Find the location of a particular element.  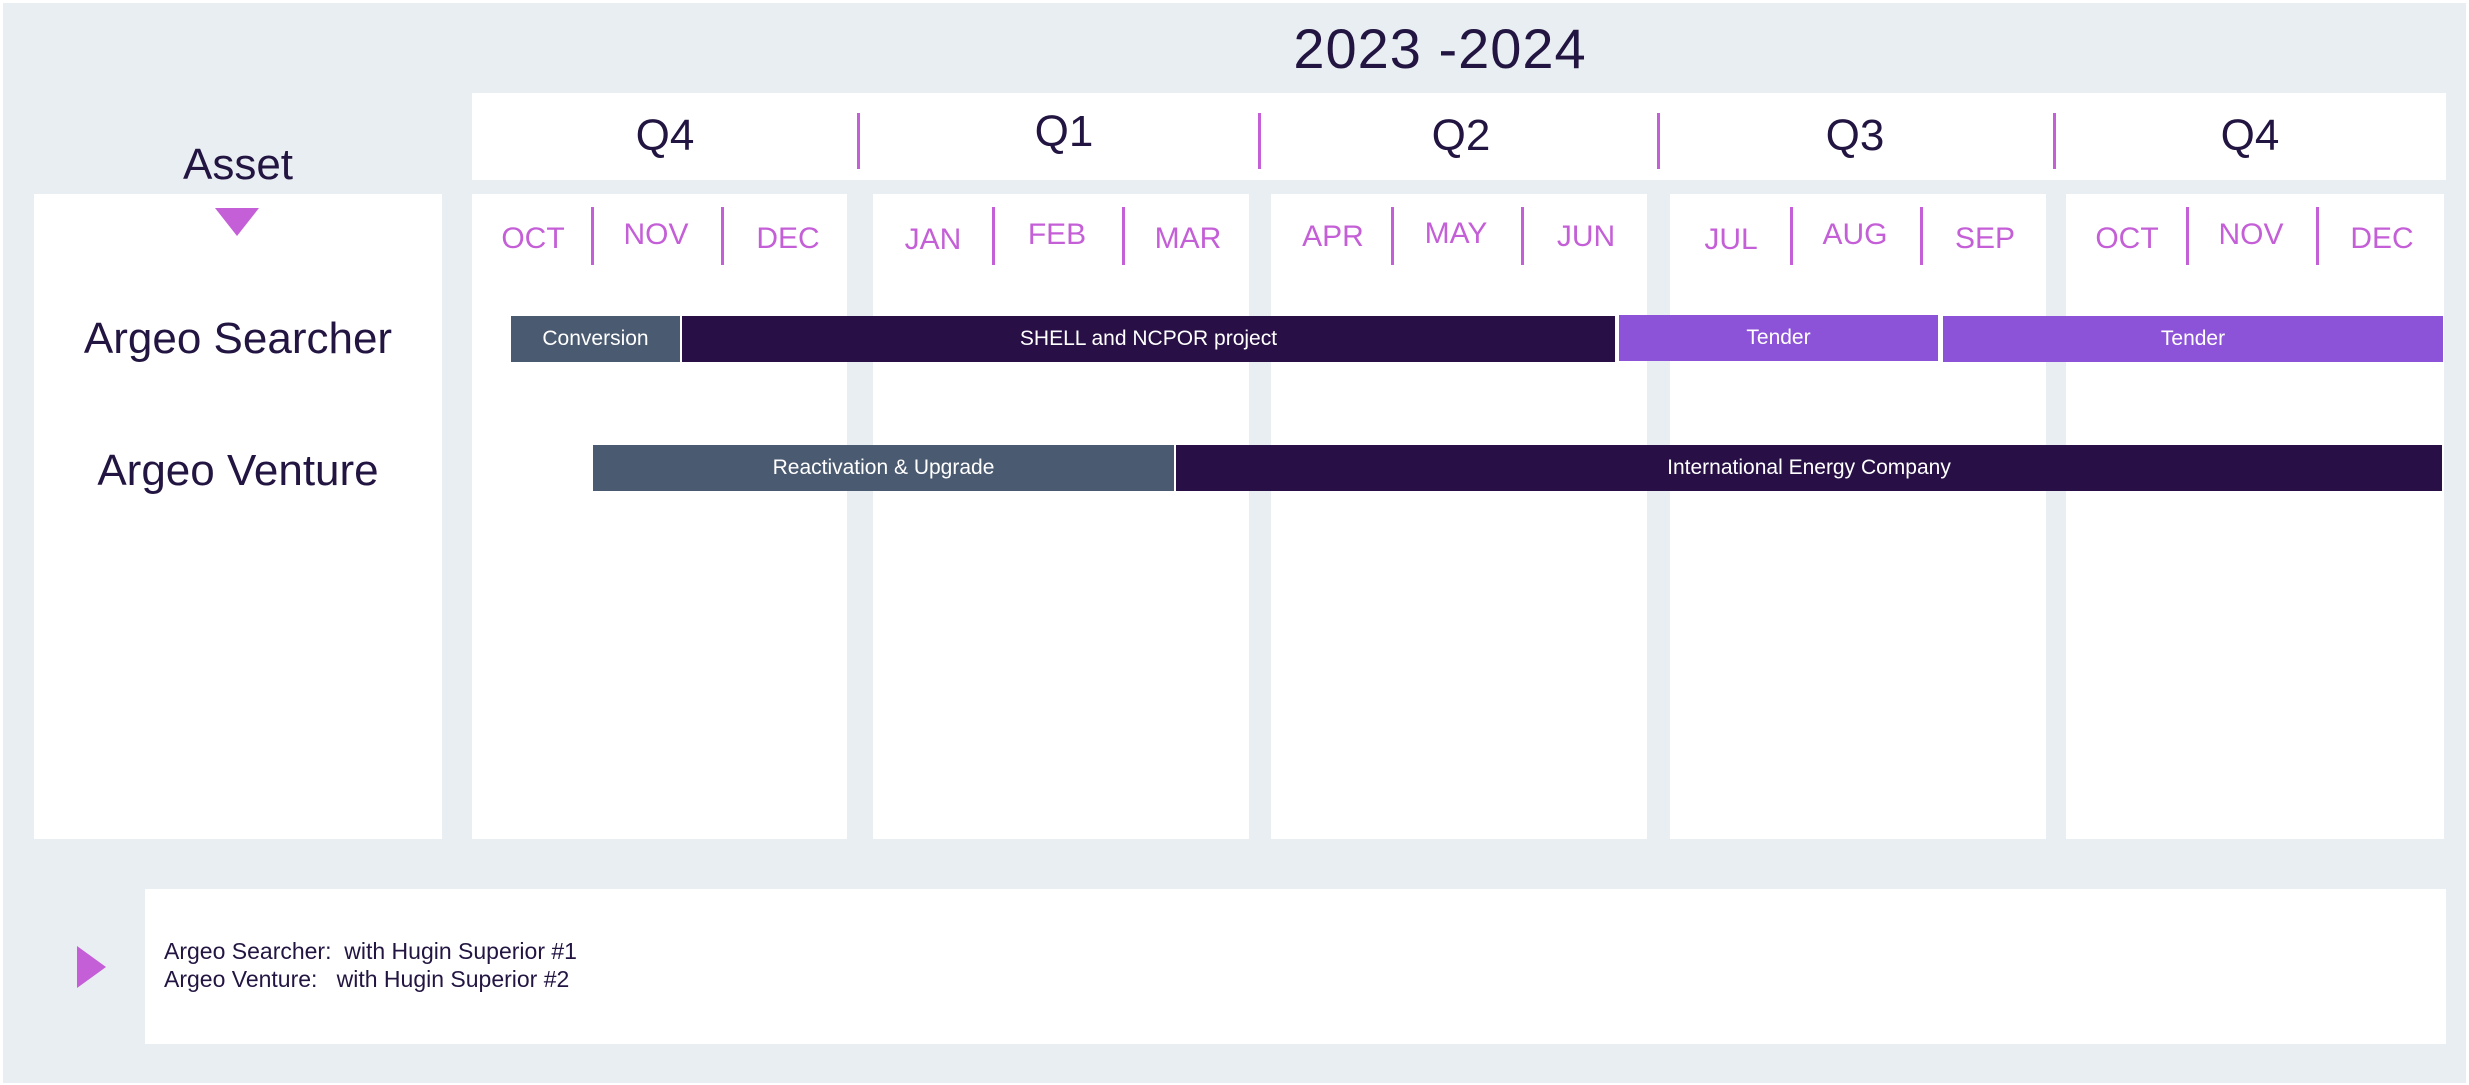

note-line: Argeo Searcher: with Hugin Superior #1 is located at coordinates (370, 951).